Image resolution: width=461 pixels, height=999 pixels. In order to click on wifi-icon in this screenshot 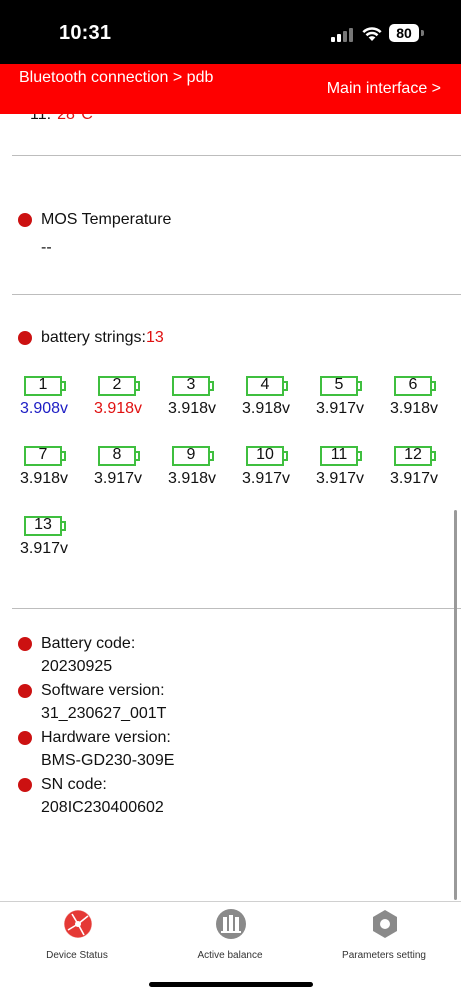, I will do `click(372, 34)`.